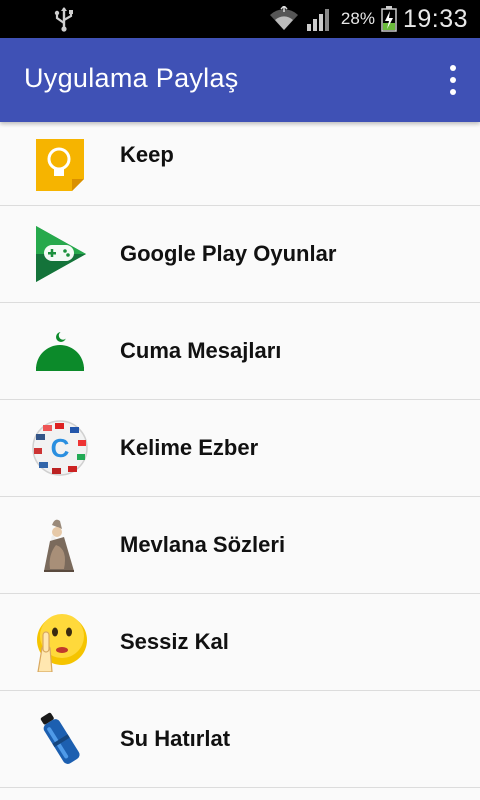 This screenshot has width=480, height=800. I want to click on app-label: Cuma Mesajları, so click(201, 350).